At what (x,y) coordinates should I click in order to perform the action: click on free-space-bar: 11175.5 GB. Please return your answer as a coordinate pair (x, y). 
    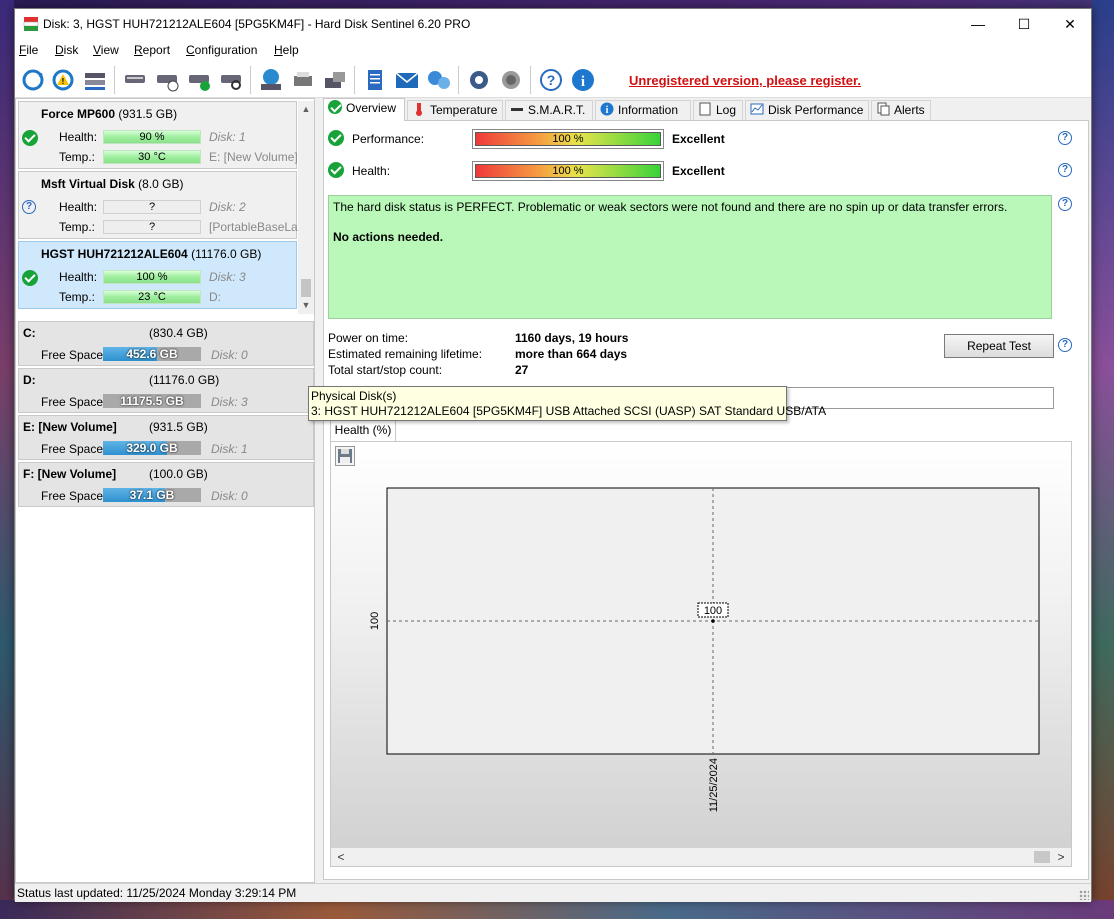
    Looking at the image, I should click on (152, 401).